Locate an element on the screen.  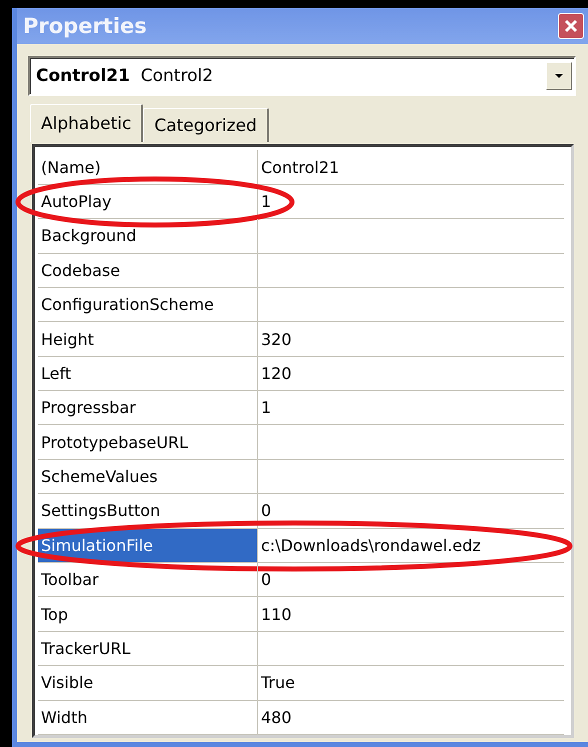
property-name: Top is located at coordinates (148, 614).